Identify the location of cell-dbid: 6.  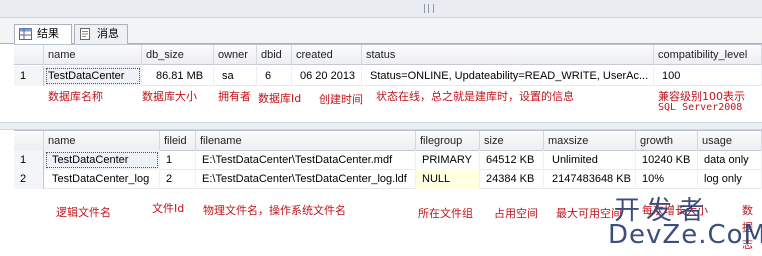
(274, 76).